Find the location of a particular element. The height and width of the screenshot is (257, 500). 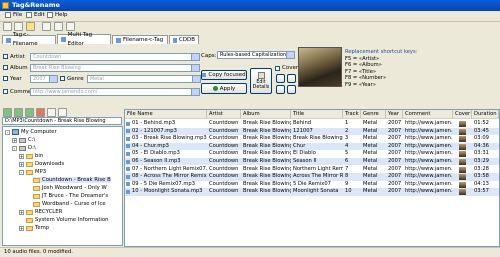

album-field: Break Rise Blowing is located at coordinates (115, 67).